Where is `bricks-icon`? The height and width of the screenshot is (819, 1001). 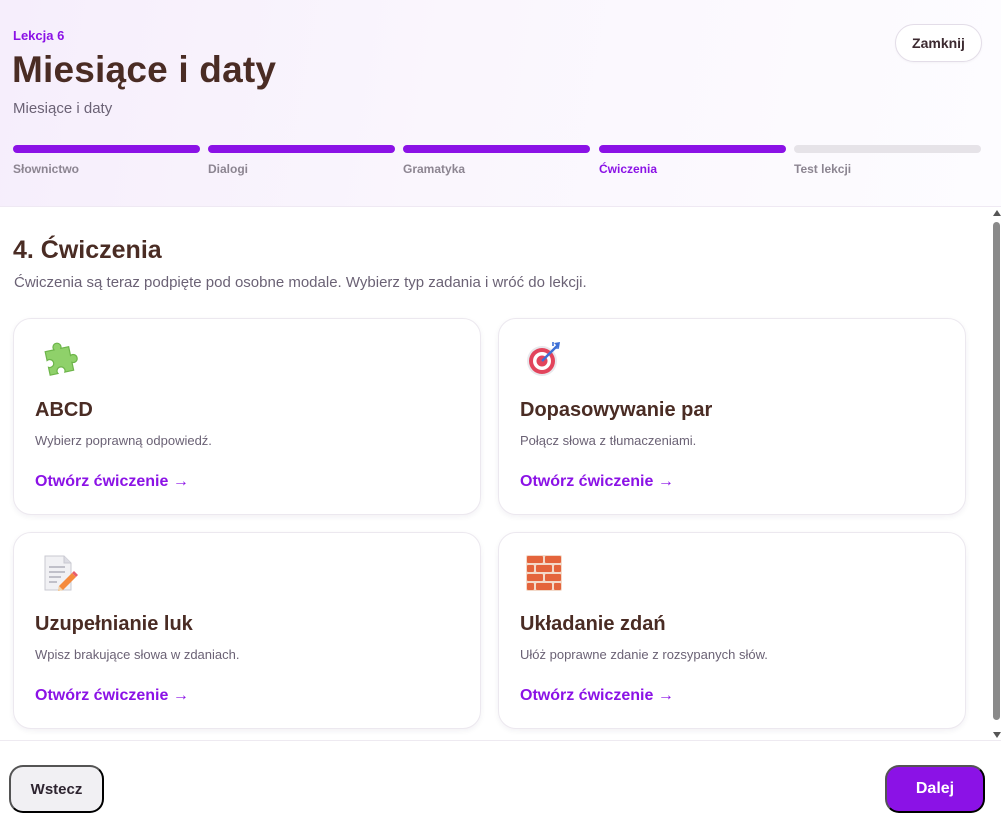
bricks-icon is located at coordinates (544, 573).